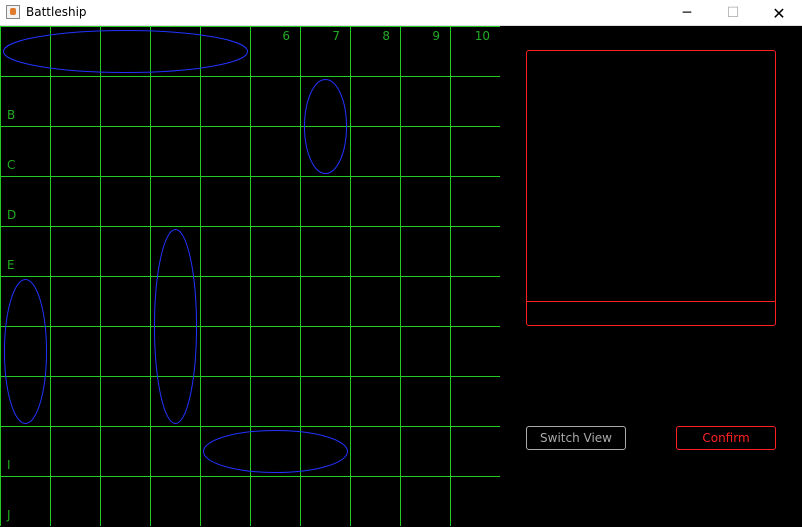 This screenshot has width=802, height=527. I want to click on row-label: J, so click(8, 515).